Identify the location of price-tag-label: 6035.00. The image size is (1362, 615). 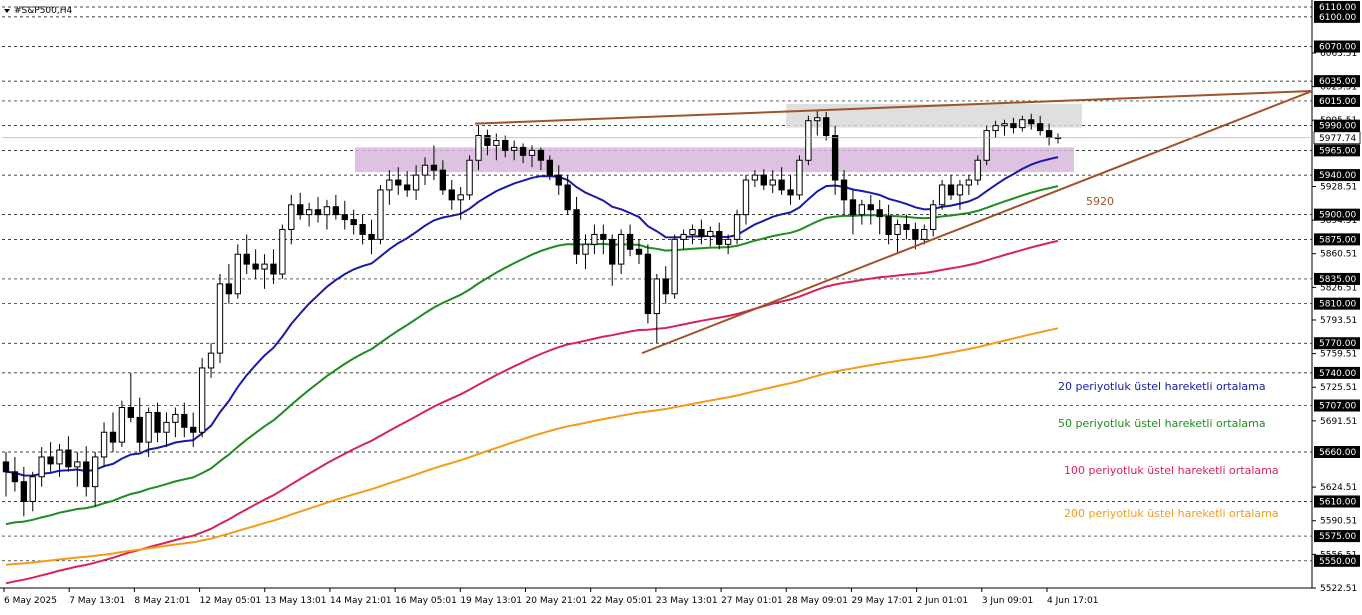
(1337, 82).